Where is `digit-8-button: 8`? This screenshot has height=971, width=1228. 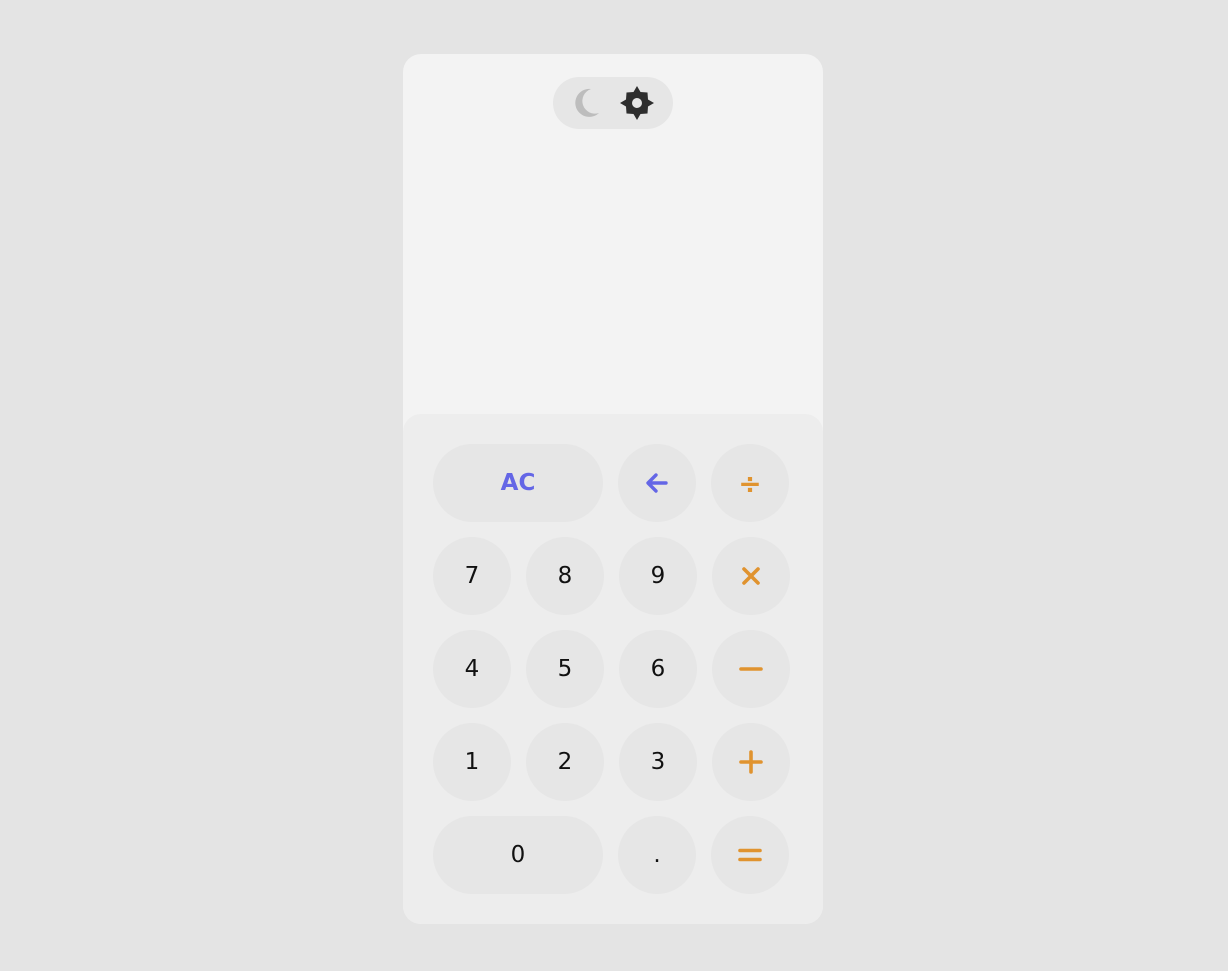 digit-8-button: 8 is located at coordinates (565, 576).